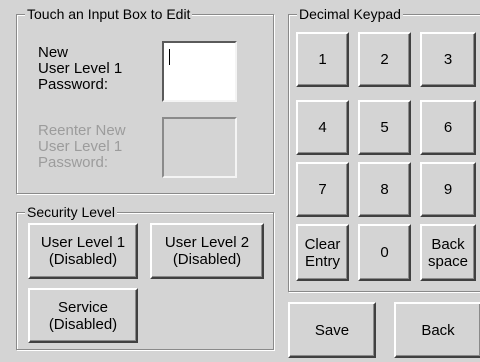 The image size is (480, 362). Describe the element at coordinates (448, 59) in the screenshot. I see `key-3: 3` at that location.